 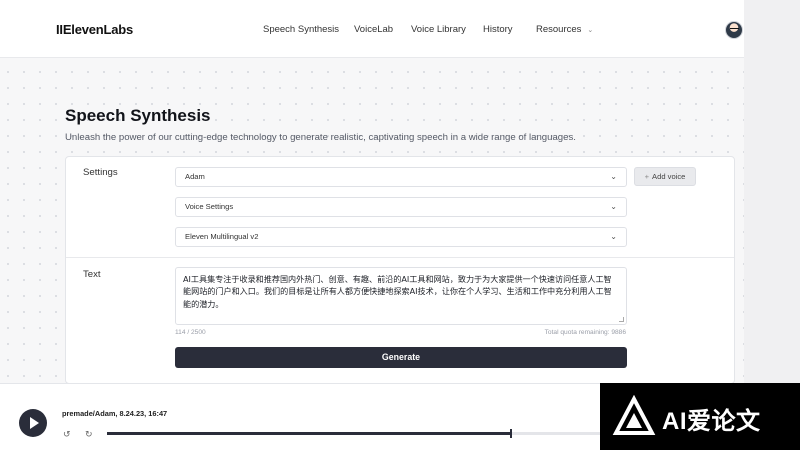 I want to click on nav-voicelab: VoiceLab, so click(x=373, y=29).